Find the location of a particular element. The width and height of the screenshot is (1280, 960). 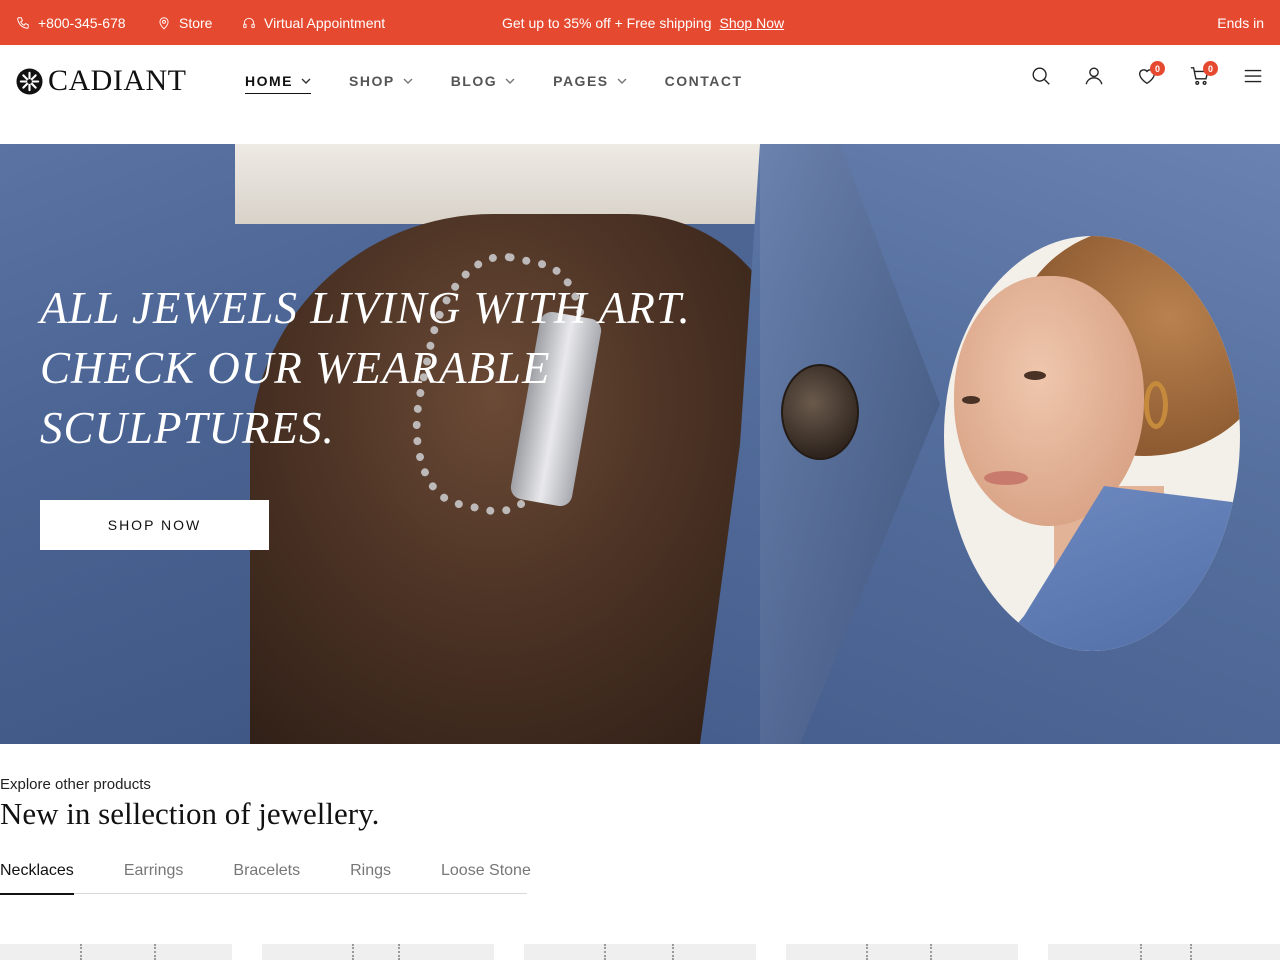

wishlist-count-badge: 0 is located at coordinates (1157, 68).